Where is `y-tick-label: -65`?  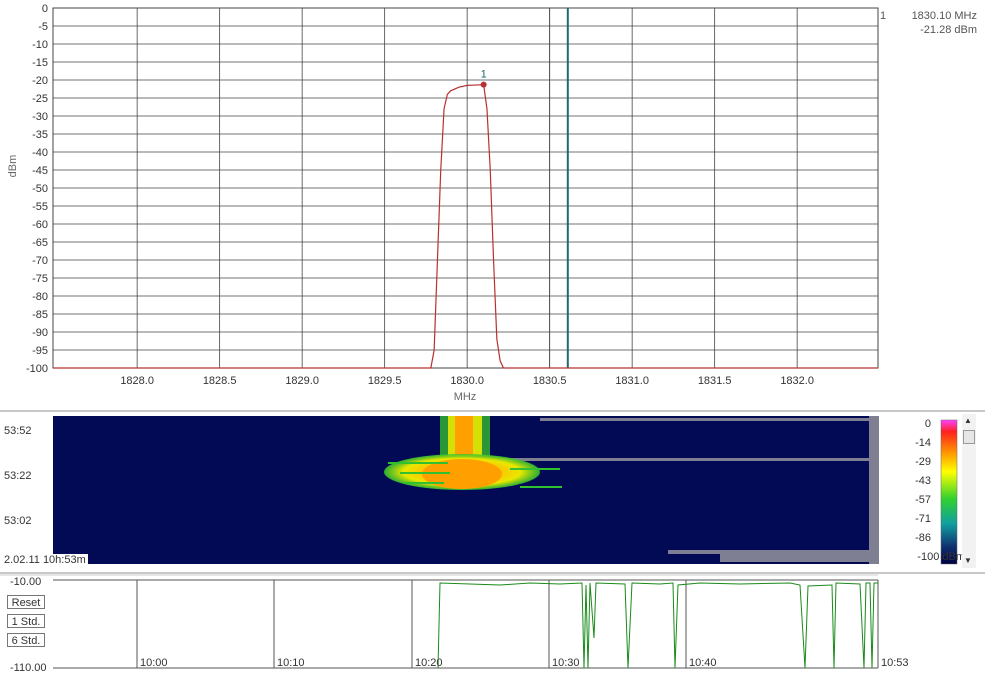
y-tick-label: -65 is located at coordinates (40, 243).